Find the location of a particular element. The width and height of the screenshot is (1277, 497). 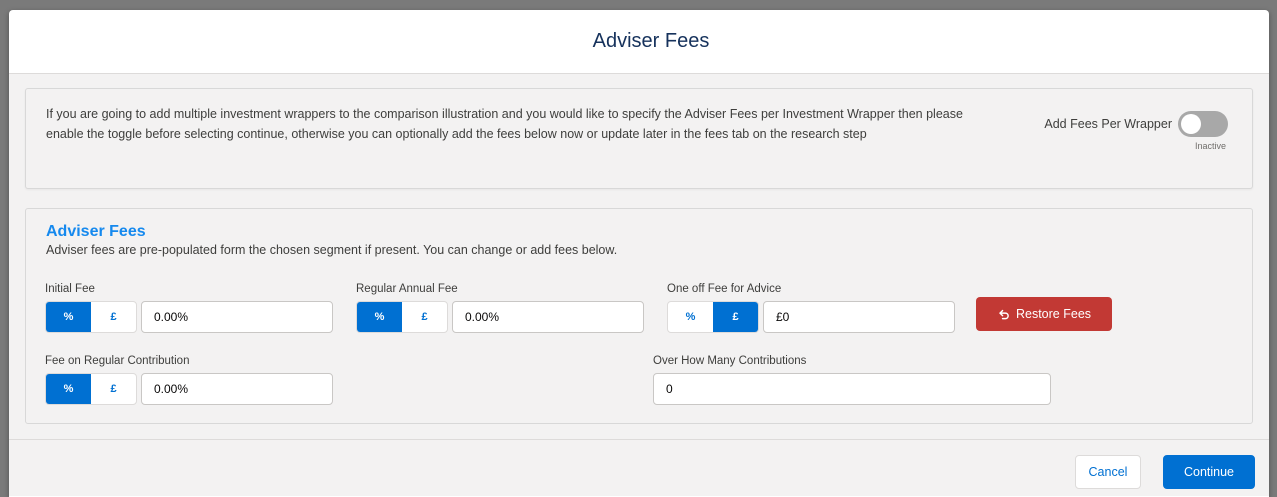

fees-section-title: Adviser Fees is located at coordinates (96, 231).